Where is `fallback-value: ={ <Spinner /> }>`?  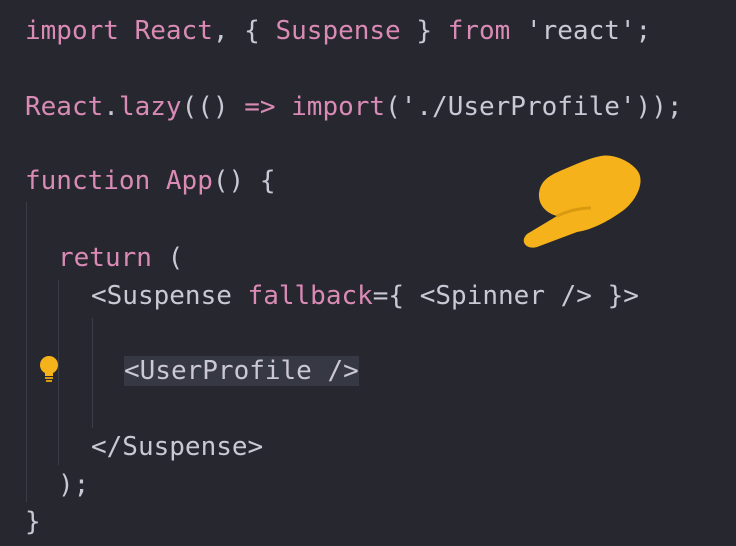
fallback-value: ={ <Spinner /> }> is located at coordinates (505, 296).